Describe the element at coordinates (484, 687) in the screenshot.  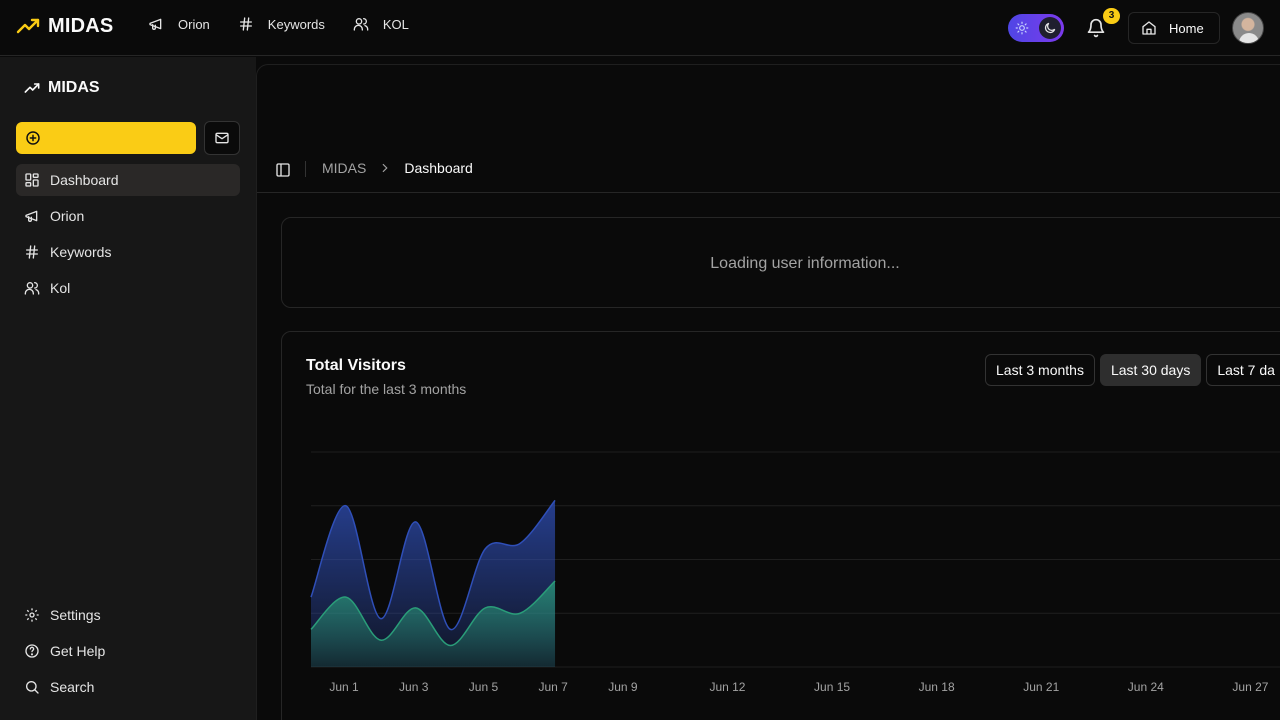
I see `x-tick-label: Jun 5` at that location.